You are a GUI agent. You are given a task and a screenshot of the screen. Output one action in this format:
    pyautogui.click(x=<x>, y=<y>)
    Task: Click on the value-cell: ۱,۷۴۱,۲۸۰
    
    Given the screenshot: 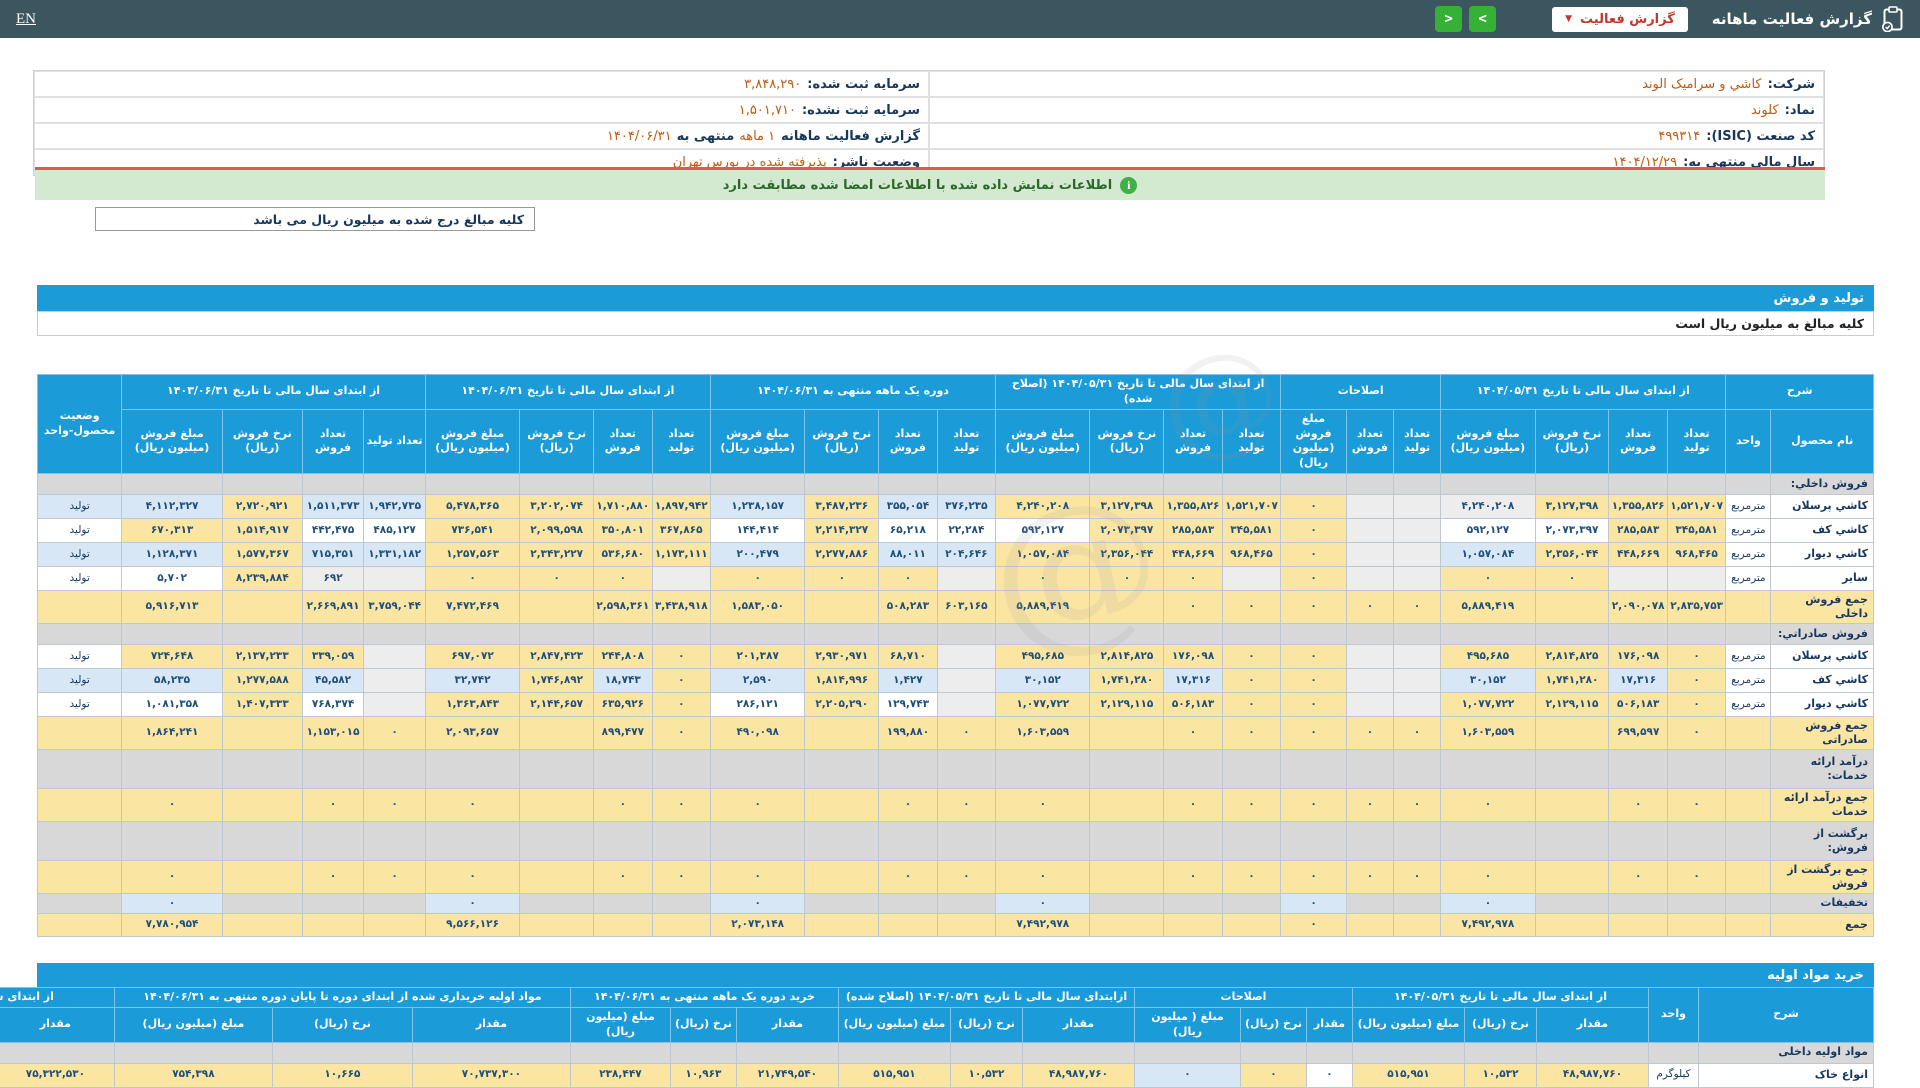 What is the action you would take?
    pyautogui.click(x=1572, y=681)
    